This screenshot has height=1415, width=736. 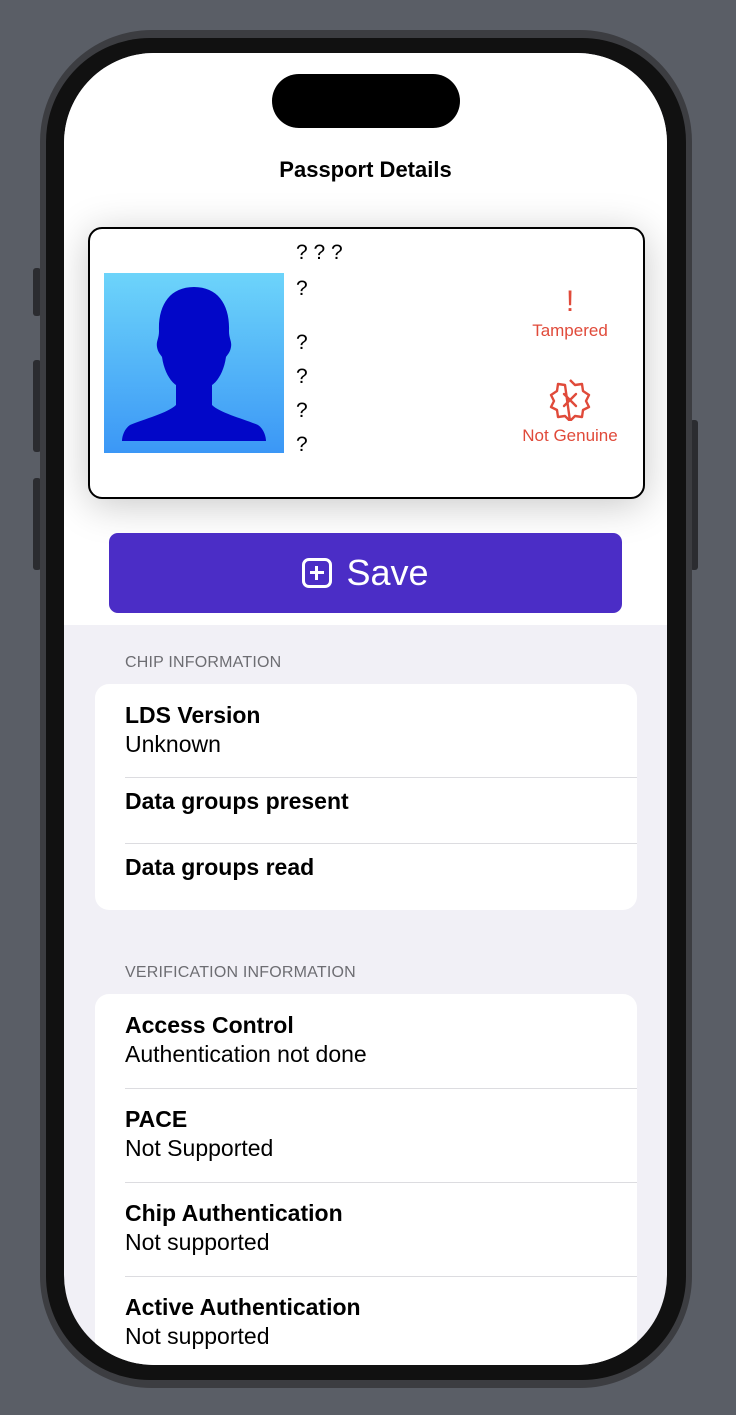 I want to click on not-genuine-status: Not Genuine, so click(x=570, y=411).